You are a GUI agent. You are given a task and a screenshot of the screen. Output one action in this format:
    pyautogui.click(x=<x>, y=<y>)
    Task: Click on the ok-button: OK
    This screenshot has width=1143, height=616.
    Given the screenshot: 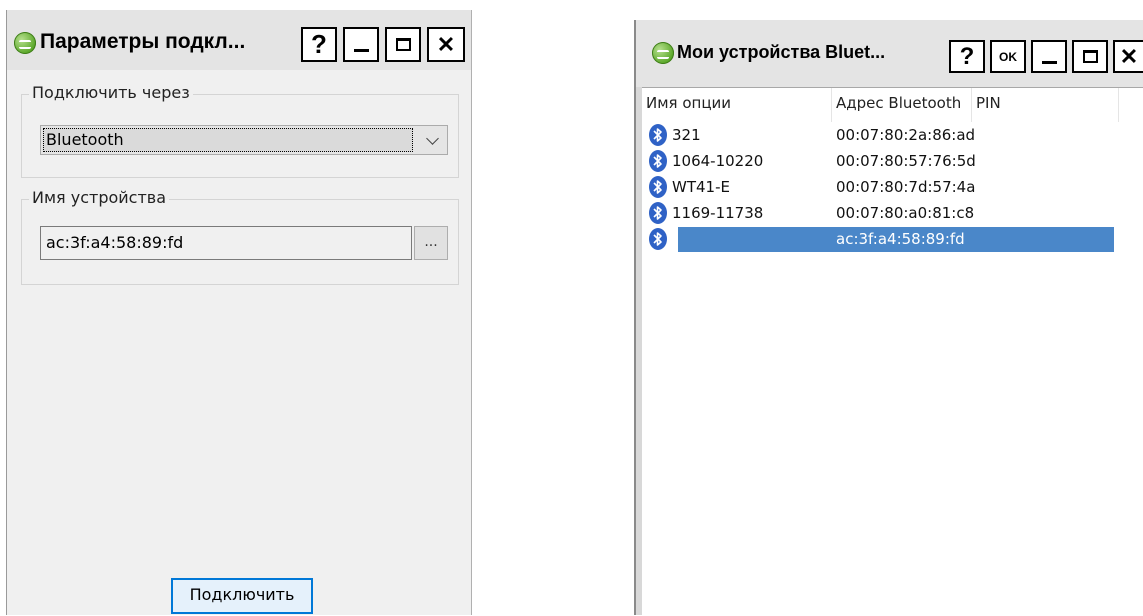 What is the action you would take?
    pyautogui.click(x=1008, y=56)
    